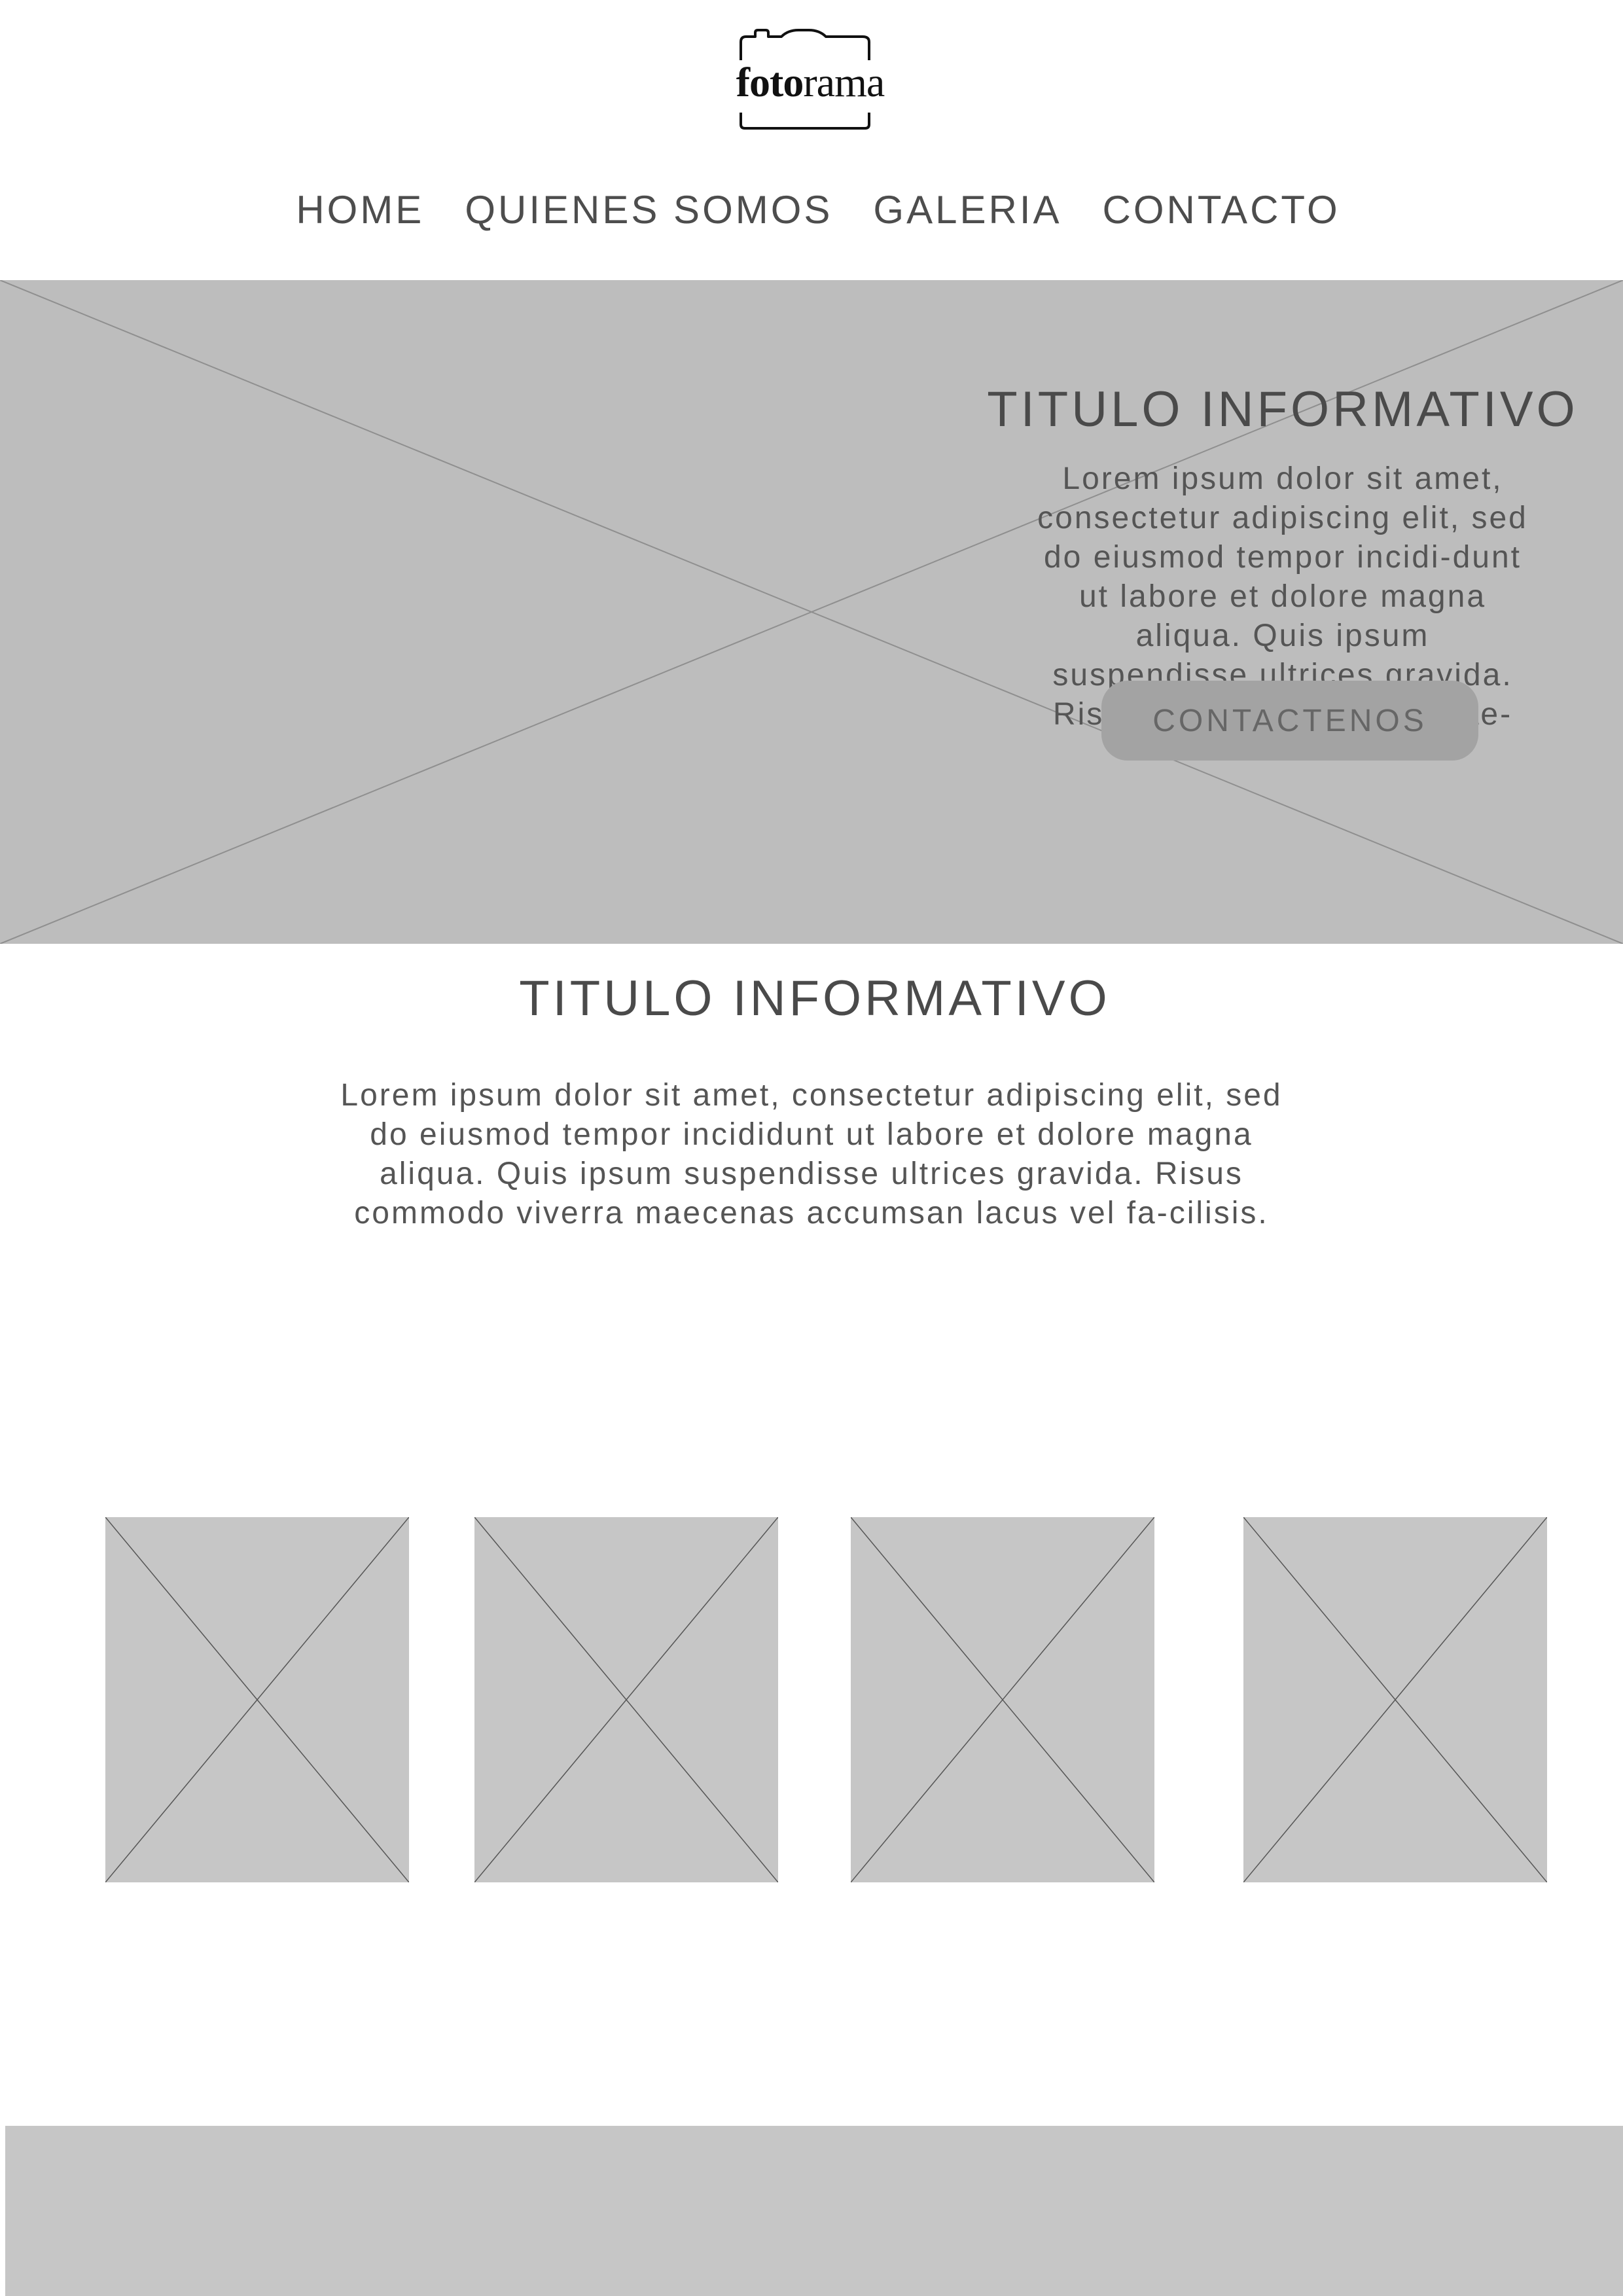 This screenshot has width=1623, height=2296. Describe the element at coordinates (1222, 210) in the screenshot. I see `nav-item-contacto: CONTACTO` at that location.